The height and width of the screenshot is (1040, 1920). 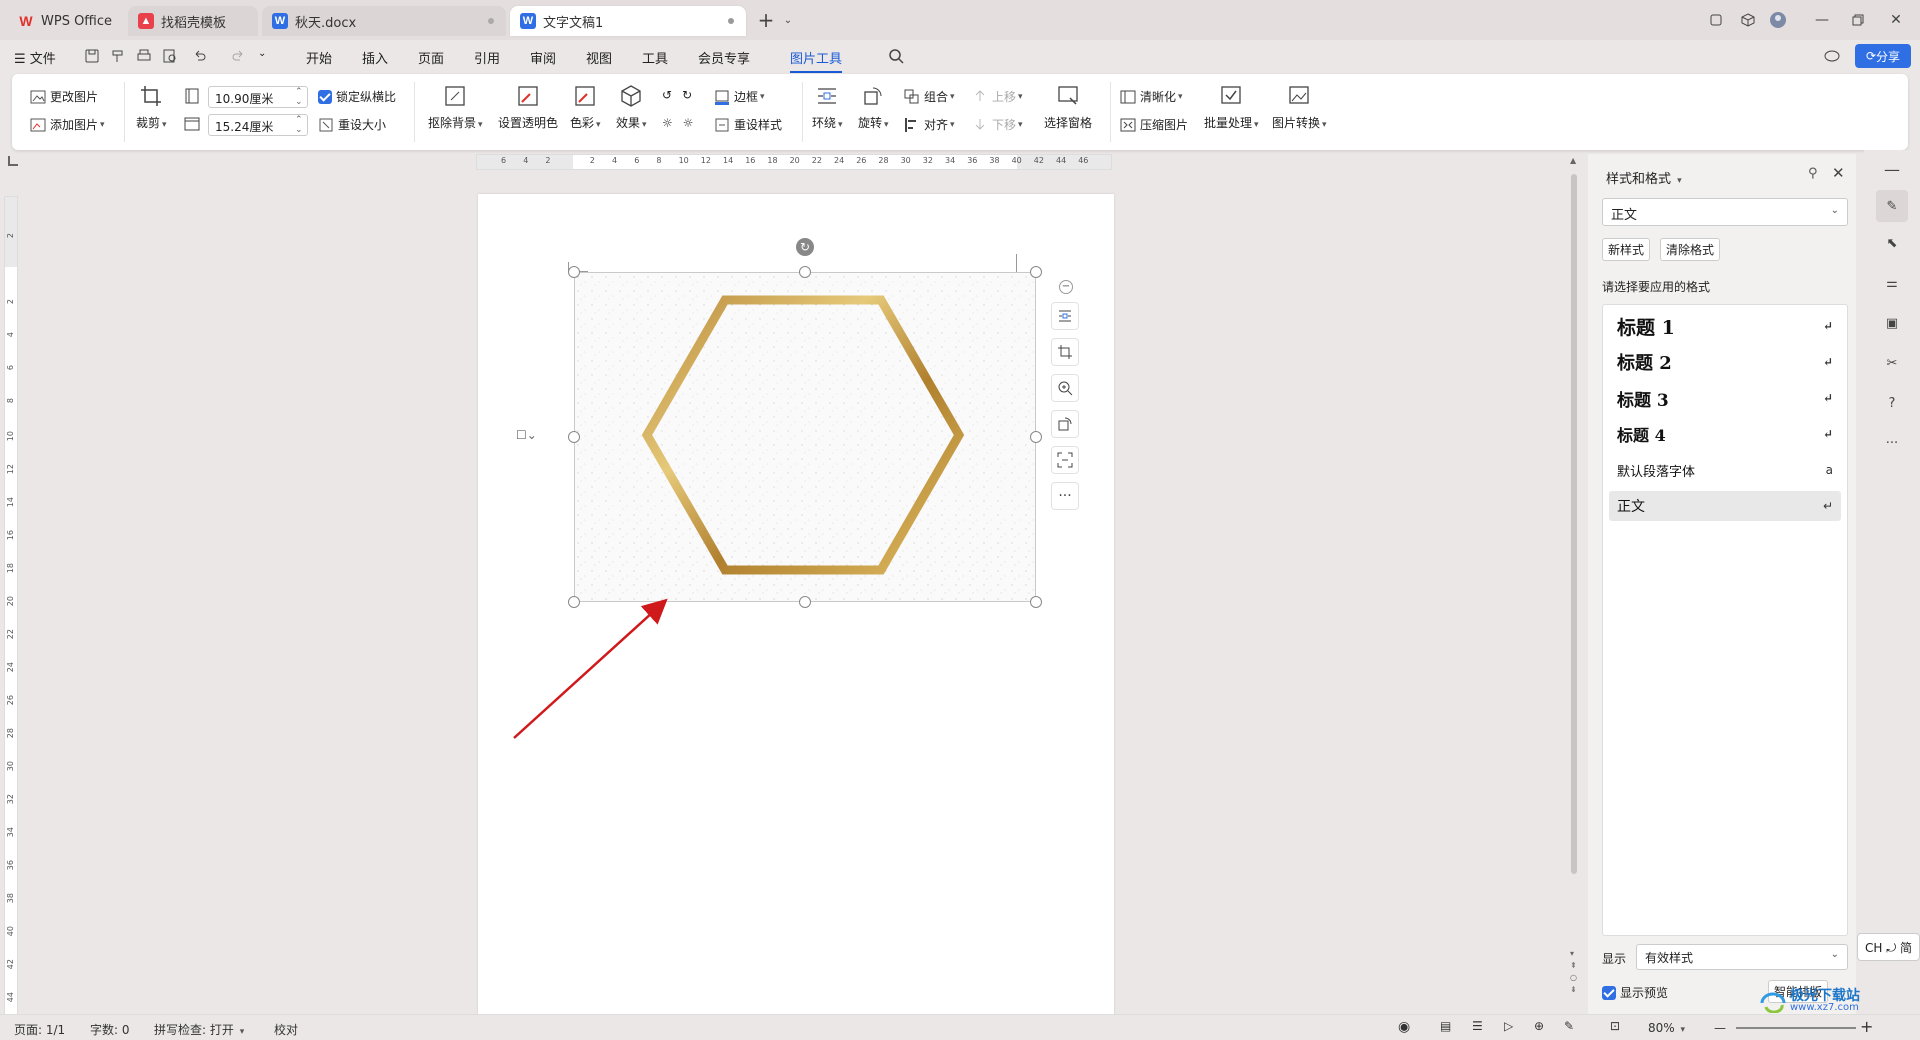 I want to click on close-icon: ✕, so click(x=1896, y=20).